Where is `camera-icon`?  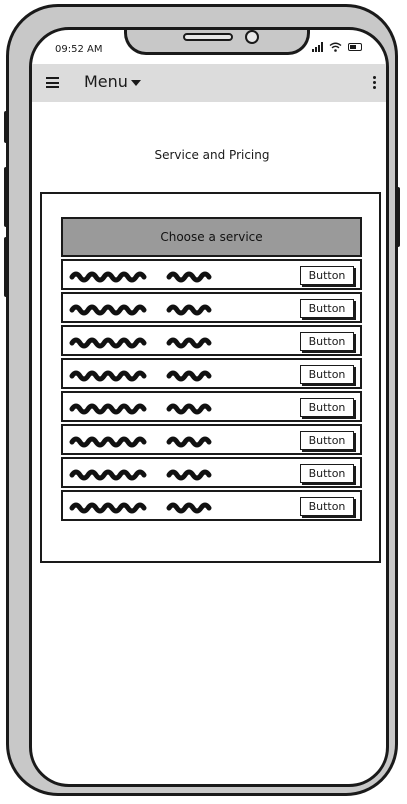
camera-icon is located at coordinates (252, 37).